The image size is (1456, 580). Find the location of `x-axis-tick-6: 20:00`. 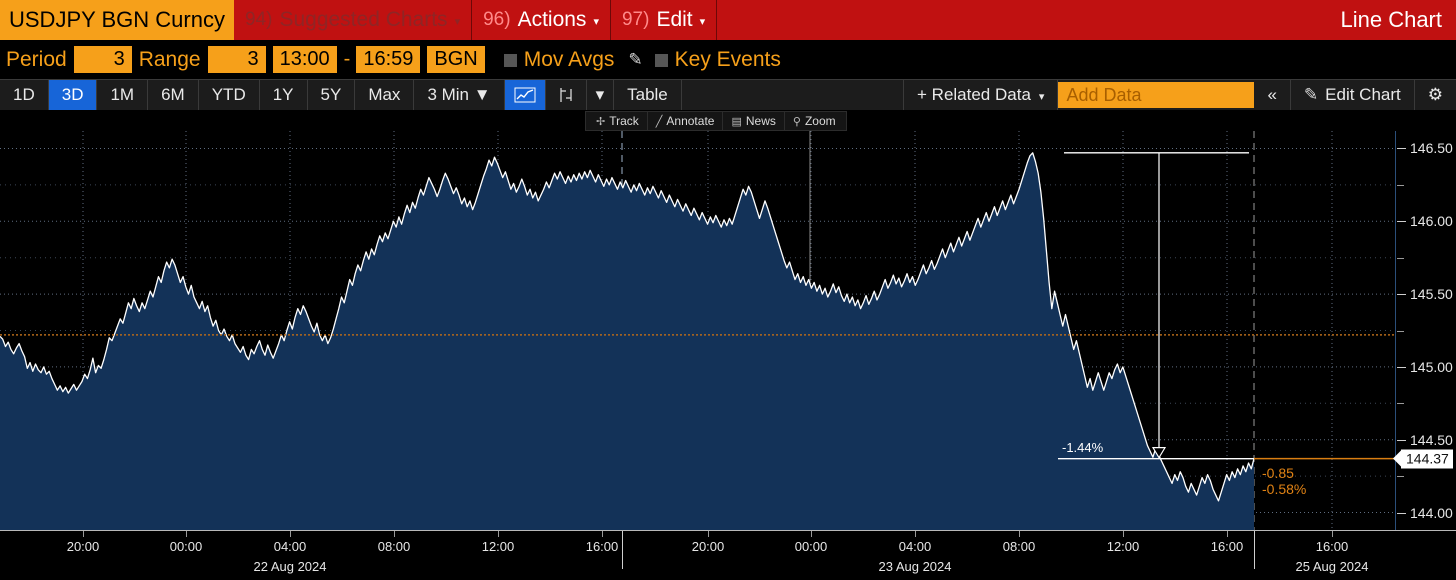

x-axis-tick-6: 20:00 is located at coordinates (708, 546).